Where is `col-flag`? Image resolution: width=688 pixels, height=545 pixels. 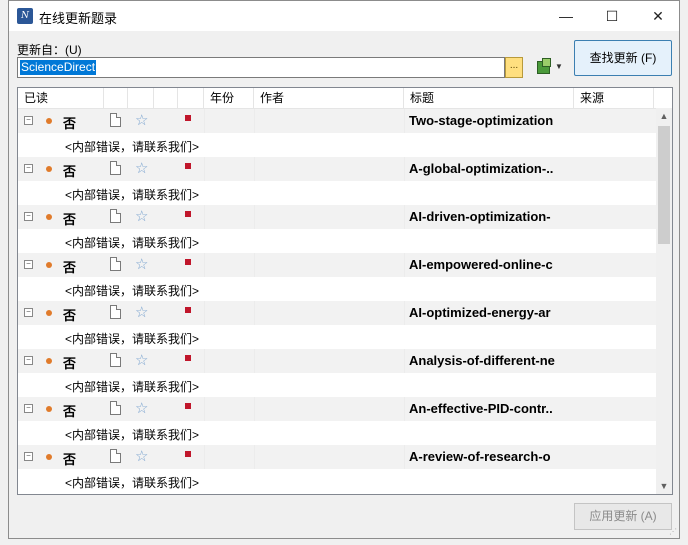
col-flag is located at coordinates (191, 98).